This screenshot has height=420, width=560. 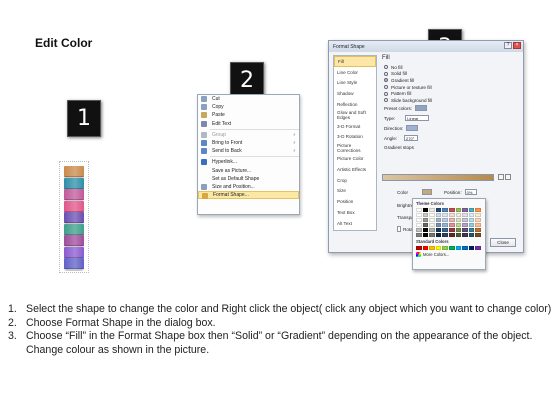 I want to click on fill-option: Pattern fill, so click(x=451, y=93).